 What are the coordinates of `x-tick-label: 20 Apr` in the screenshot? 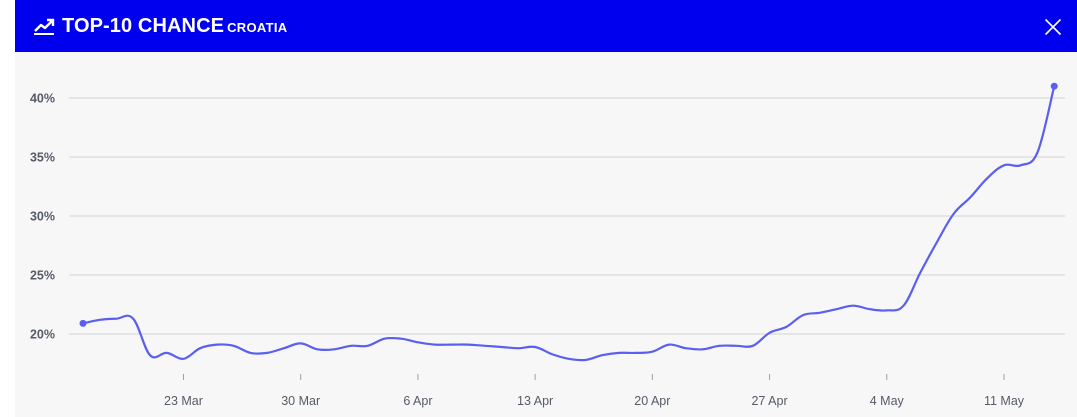 It's located at (652, 401).